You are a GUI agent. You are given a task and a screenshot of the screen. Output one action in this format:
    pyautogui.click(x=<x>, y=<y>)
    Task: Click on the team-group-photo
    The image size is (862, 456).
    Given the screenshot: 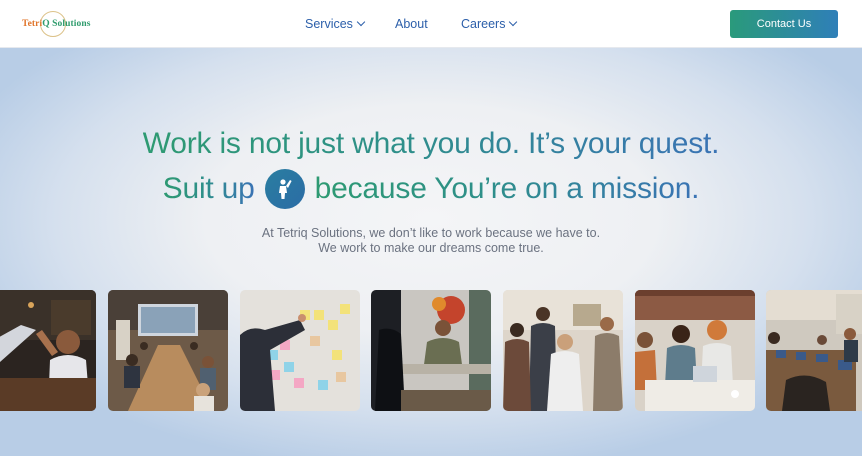 What is the action you would take?
    pyautogui.click(x=563, y=350)
    